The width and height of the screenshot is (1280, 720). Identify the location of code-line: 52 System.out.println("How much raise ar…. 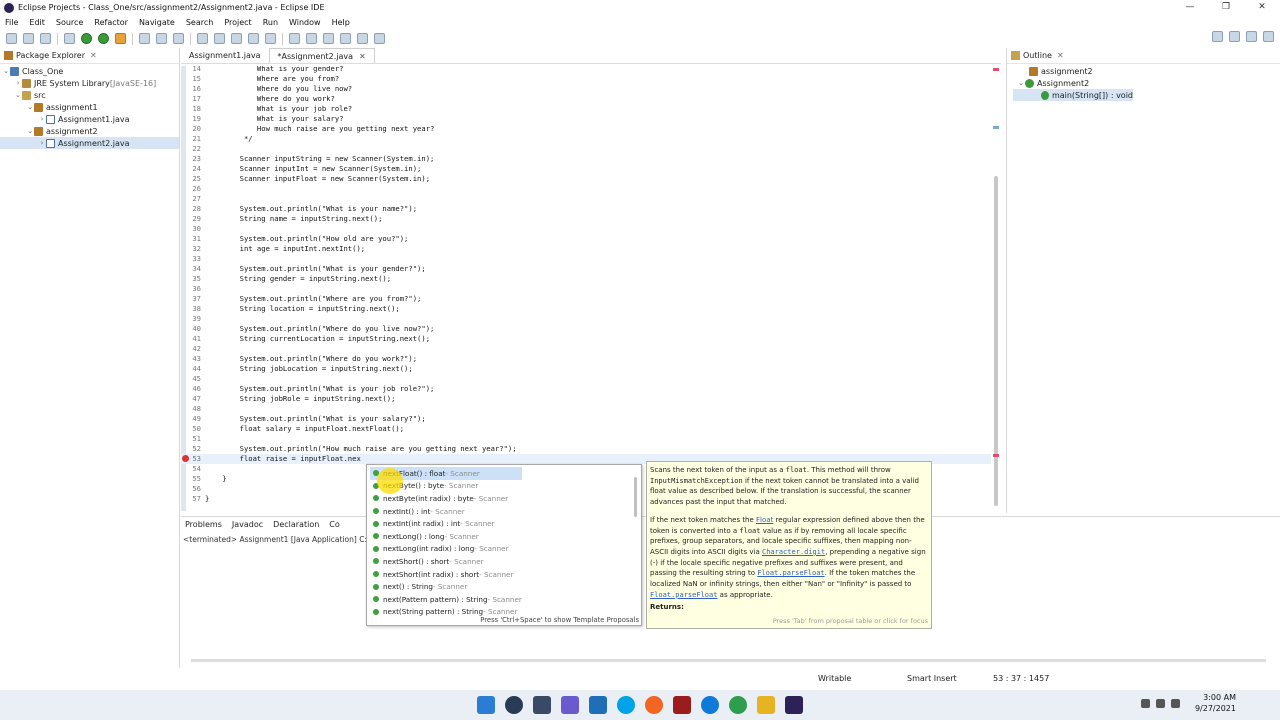
(586, 449).